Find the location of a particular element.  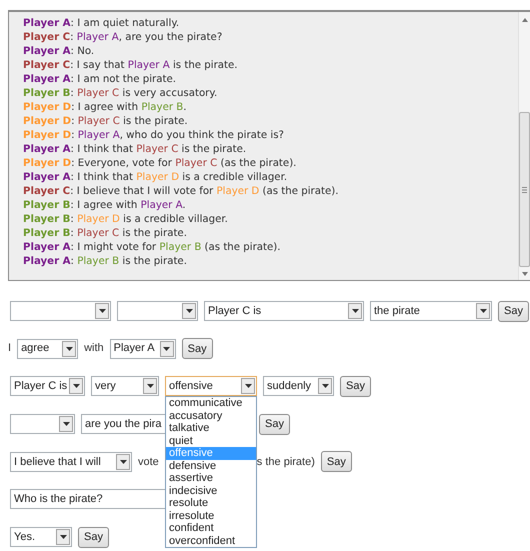

chat-message: Player D: Player A, who do you think the pirate is? is located at coordinates (153, 136).